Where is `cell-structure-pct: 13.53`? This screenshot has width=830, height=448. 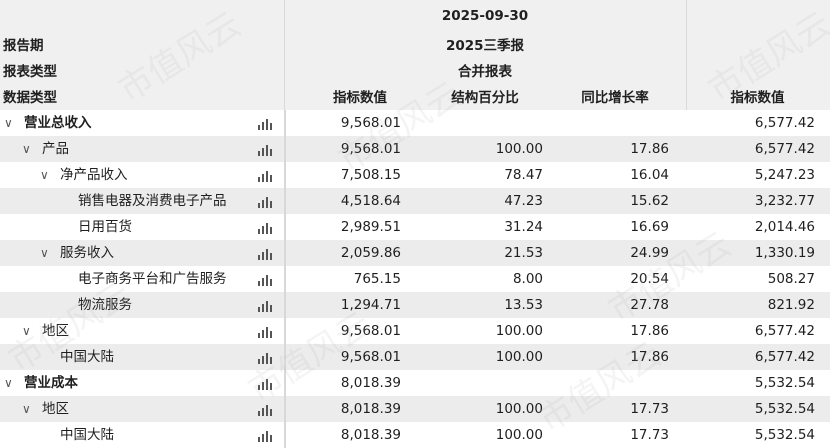
cell-structure-pct: 13.53 is located at coordinates (523, 305).